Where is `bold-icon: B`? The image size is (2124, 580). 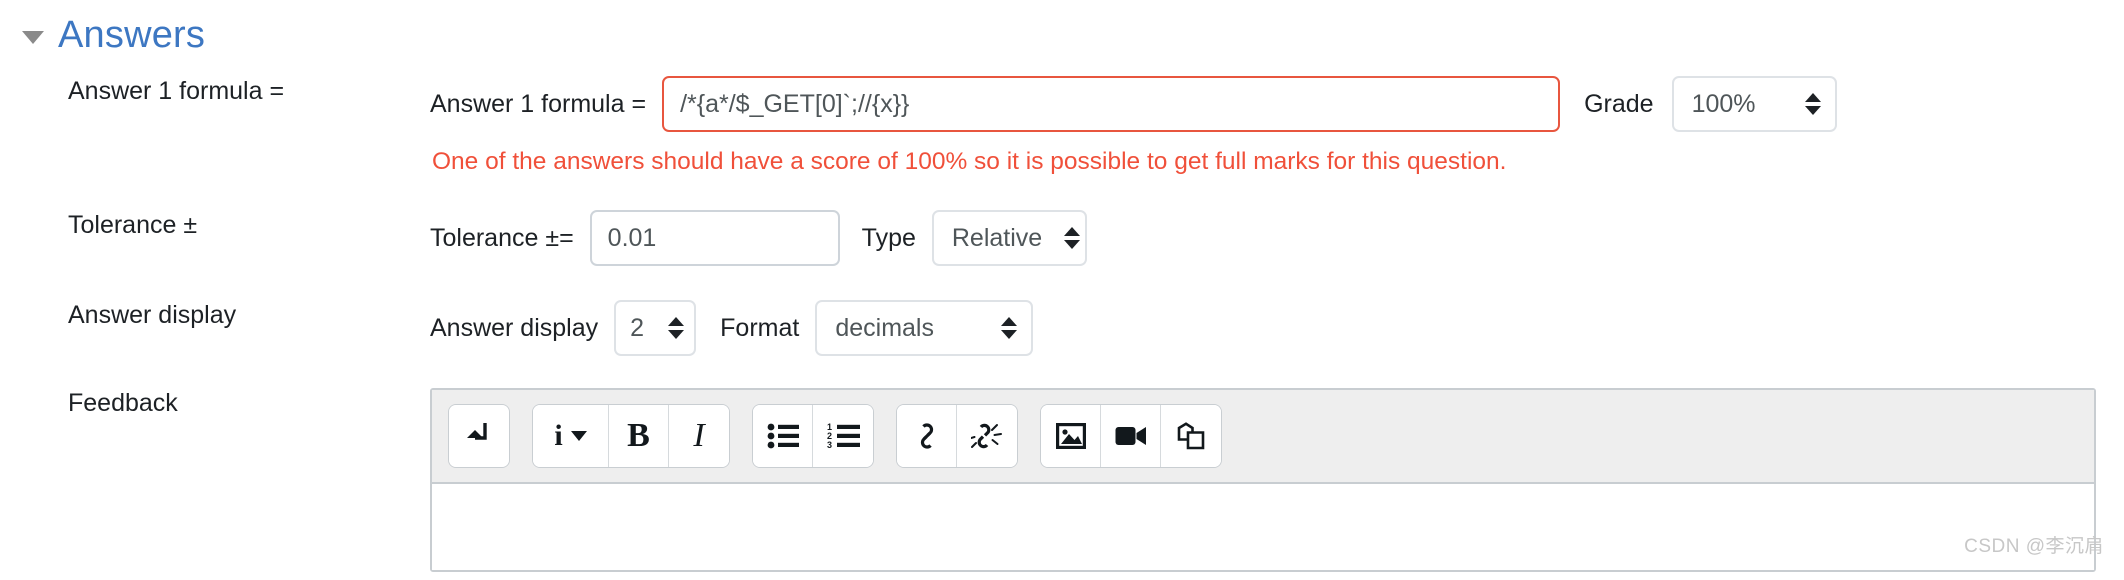
bold-icon: B is located at coordinates (638, 436).